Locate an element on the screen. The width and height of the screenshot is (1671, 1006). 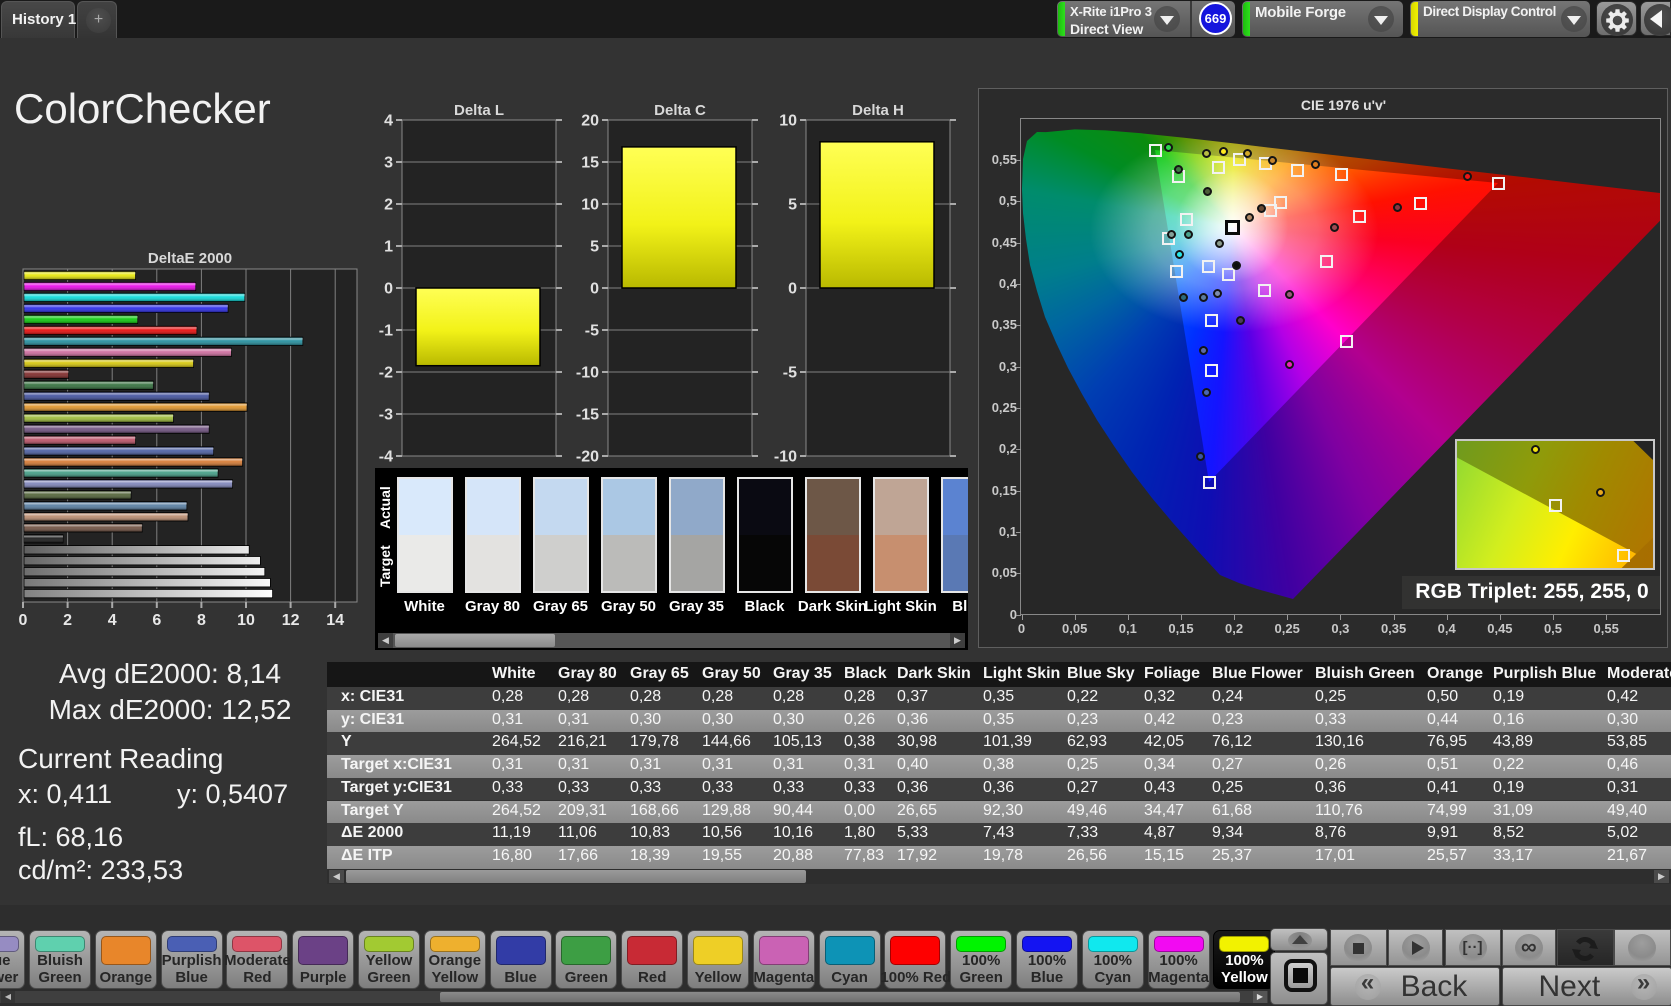
svg-text: 15 is located at coordinates (590, 163).